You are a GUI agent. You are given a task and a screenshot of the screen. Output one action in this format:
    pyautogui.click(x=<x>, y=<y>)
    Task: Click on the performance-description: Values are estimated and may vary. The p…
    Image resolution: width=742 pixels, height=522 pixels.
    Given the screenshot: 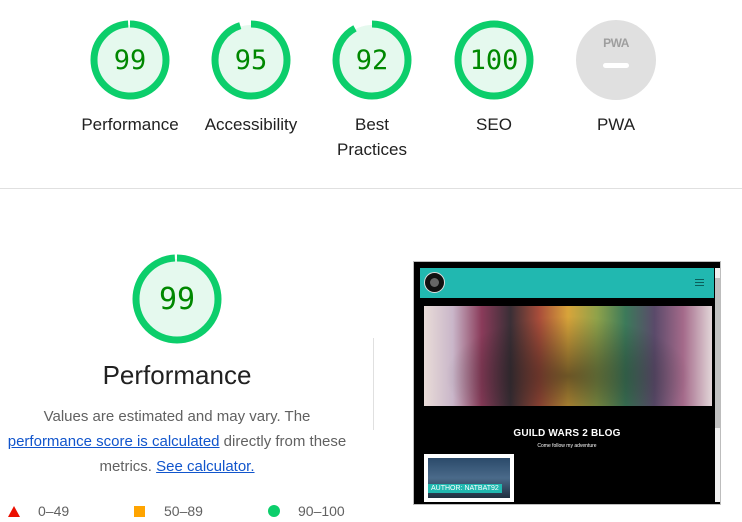 What is the action you would take?
    pyautogui.click(x=177, y=441)
    